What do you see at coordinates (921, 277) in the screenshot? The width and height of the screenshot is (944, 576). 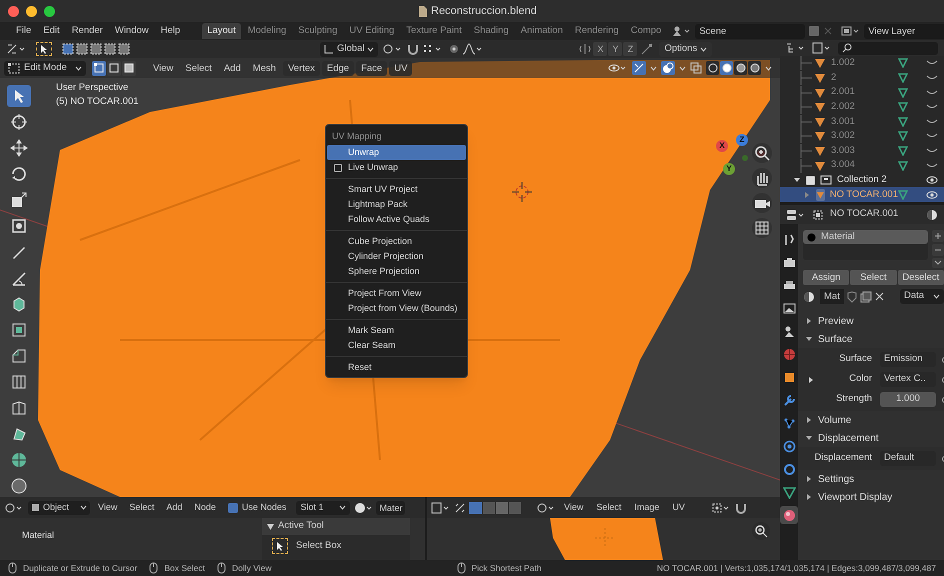 I see `action-button: Deselect` at bounding box center [921, 277].